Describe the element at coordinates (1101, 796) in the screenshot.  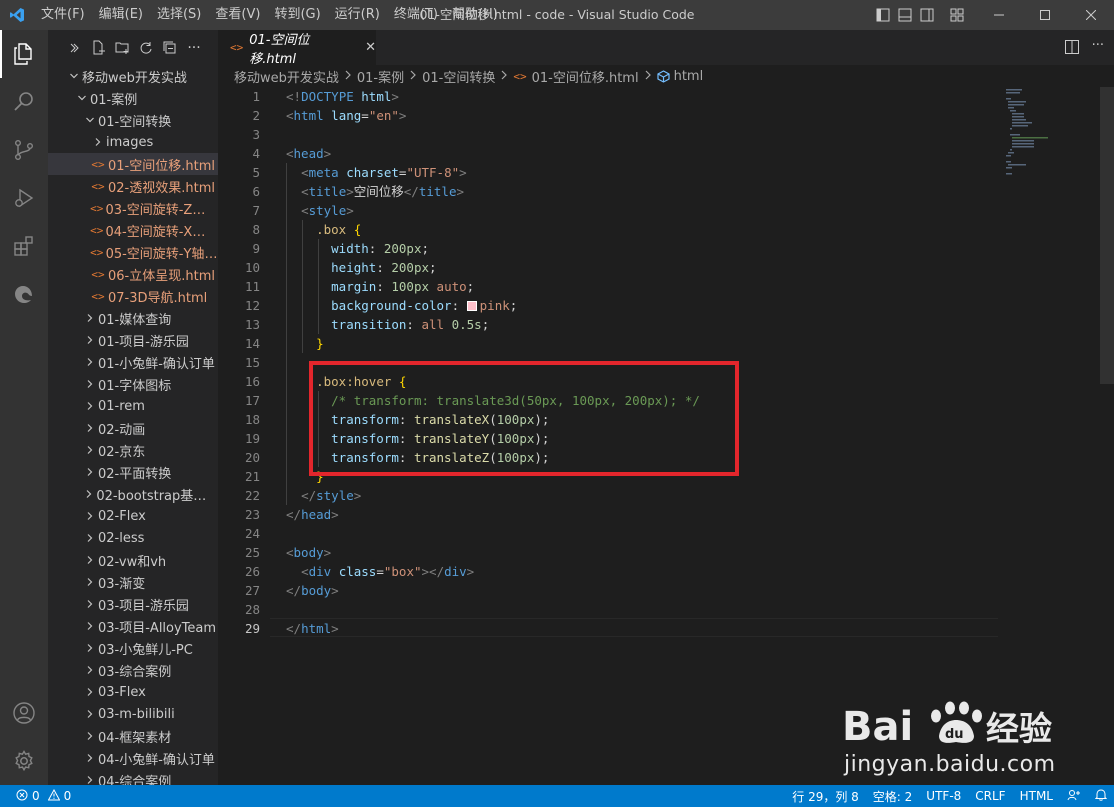
I see `notifications-icon` at that location.